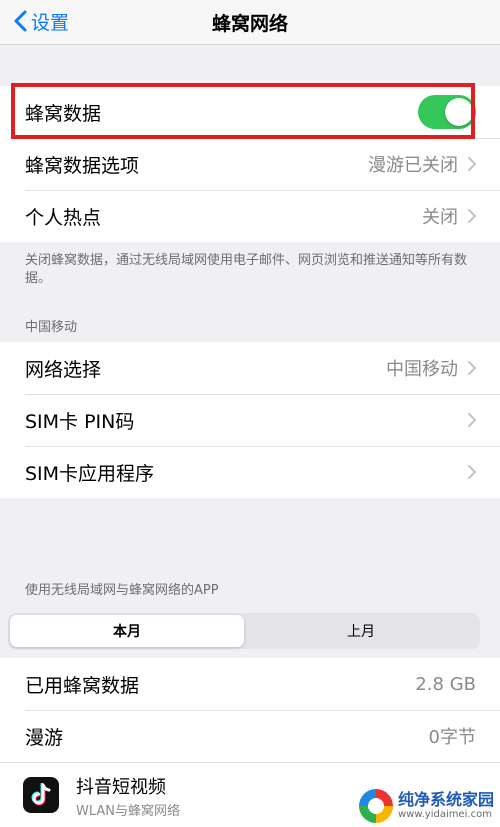 Image resolution: width=500 pixels, height=827 pixels. What do you see at coordinates (90, 473) in the screenshot?
I see `sim-applications-label: SIM卡应用程序` at bounding box center [90, 473].